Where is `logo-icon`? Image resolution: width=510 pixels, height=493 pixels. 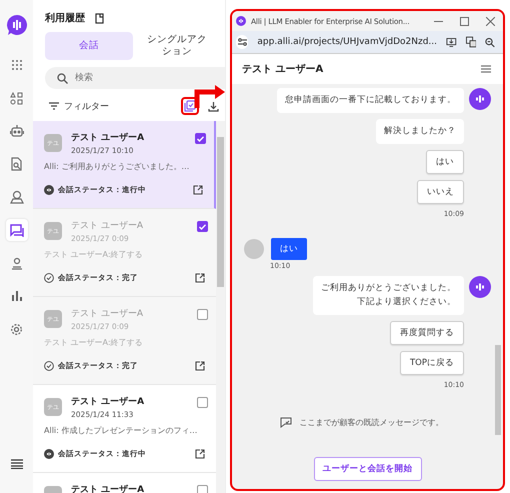 logo-icon is located at coordinates (17, 25).